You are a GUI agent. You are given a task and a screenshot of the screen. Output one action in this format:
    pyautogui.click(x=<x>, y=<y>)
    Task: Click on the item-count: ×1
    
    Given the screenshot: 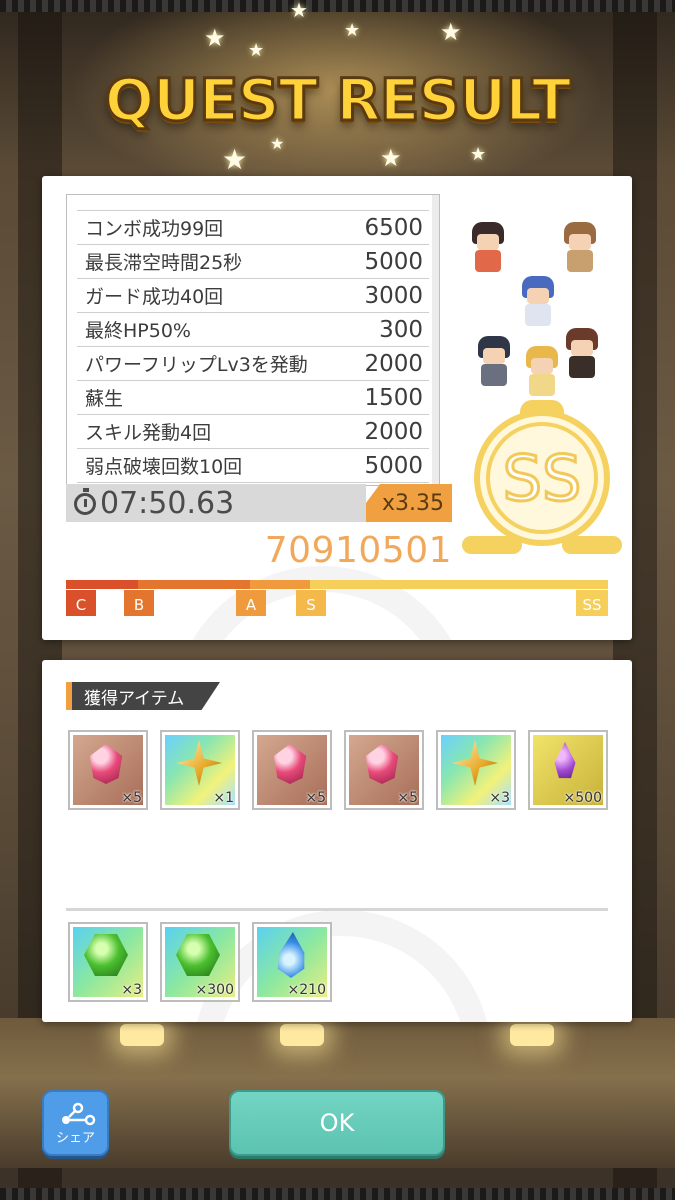 What is the action you would take?
    pyautogui.click(x=223, y=798)
    